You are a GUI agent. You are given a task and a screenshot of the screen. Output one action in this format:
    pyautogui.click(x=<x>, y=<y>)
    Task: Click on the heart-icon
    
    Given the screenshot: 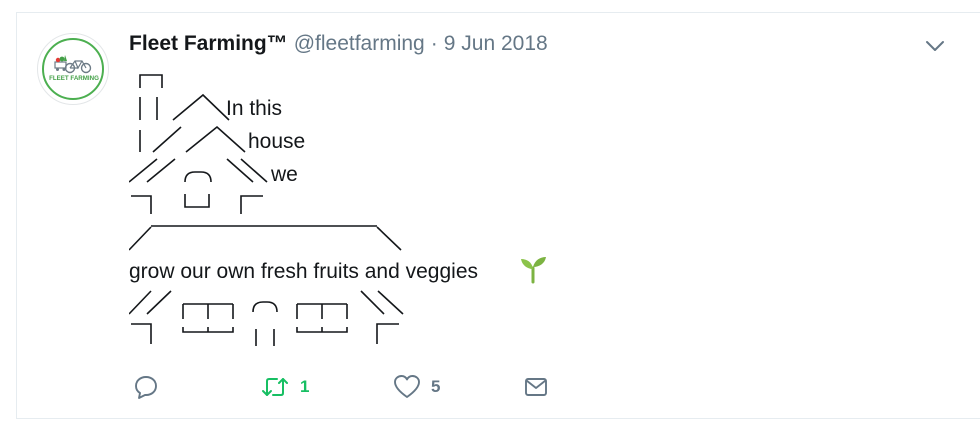 What is the action you would take?
    pyautogui.click(x=407, y=386)
    